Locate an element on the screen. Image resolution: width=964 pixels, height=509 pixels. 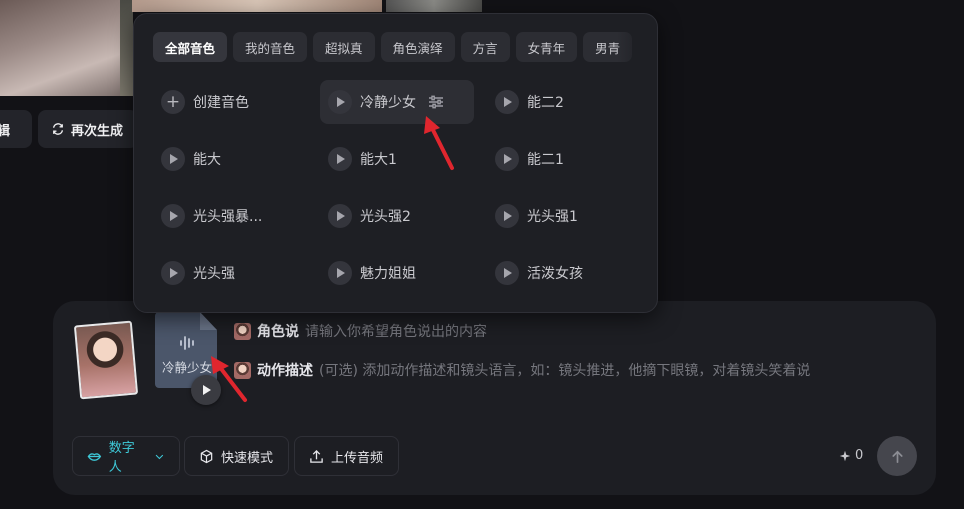
voice-item: 能二2 is located at coordinates (564, 102).